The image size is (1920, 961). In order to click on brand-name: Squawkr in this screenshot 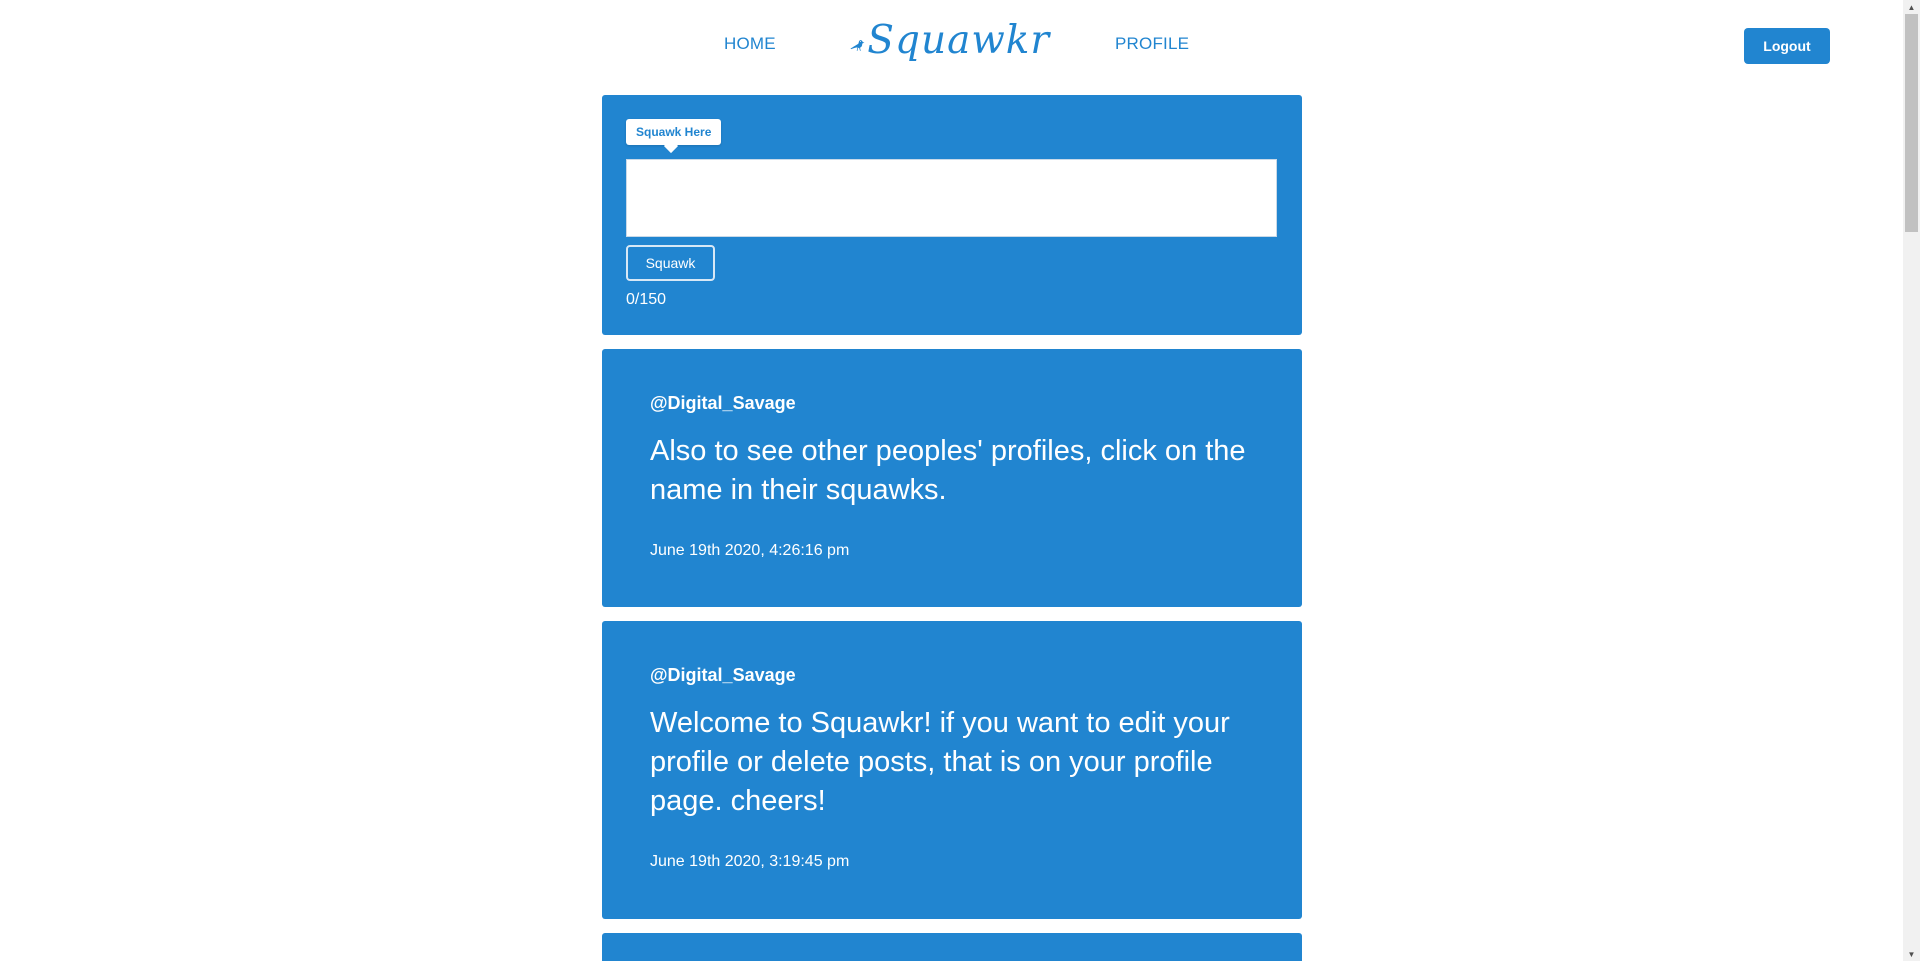, I will do `click(958, 40)`.